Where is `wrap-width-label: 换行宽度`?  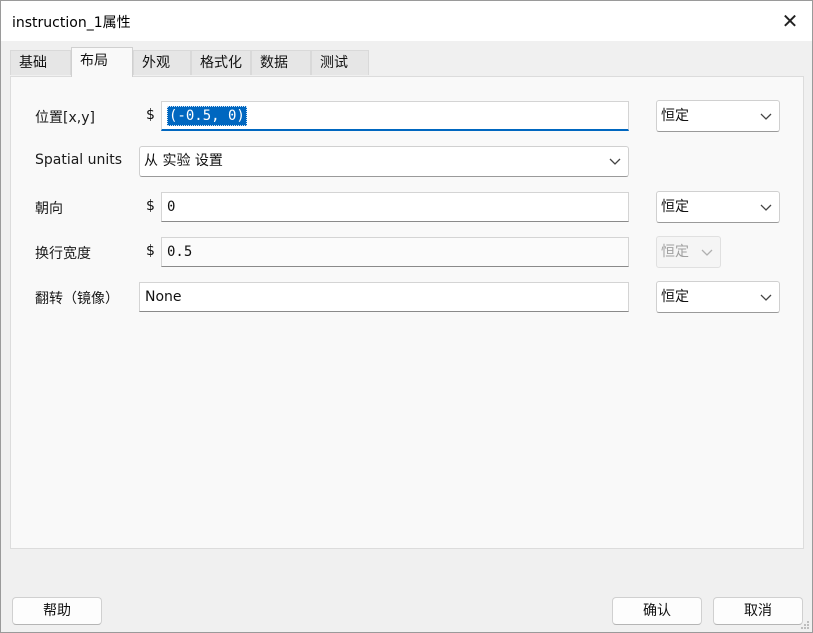 wrap-width-label: 换行宽度 is located at coordinates (63, 254).